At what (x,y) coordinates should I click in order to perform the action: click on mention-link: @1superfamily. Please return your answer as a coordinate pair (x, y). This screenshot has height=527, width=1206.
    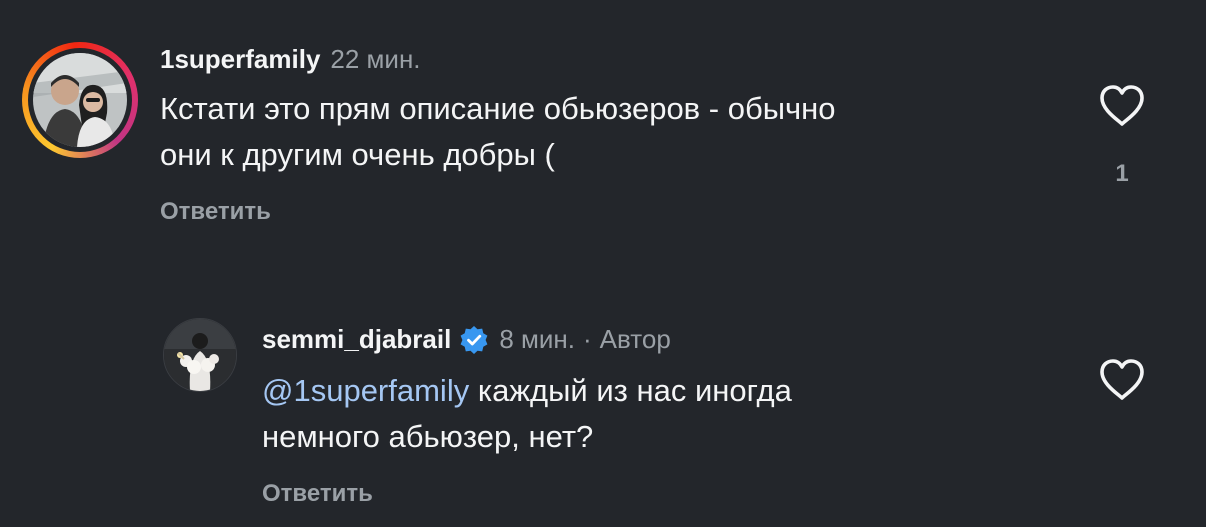
    Looking at the image, I should click on (365, 390).